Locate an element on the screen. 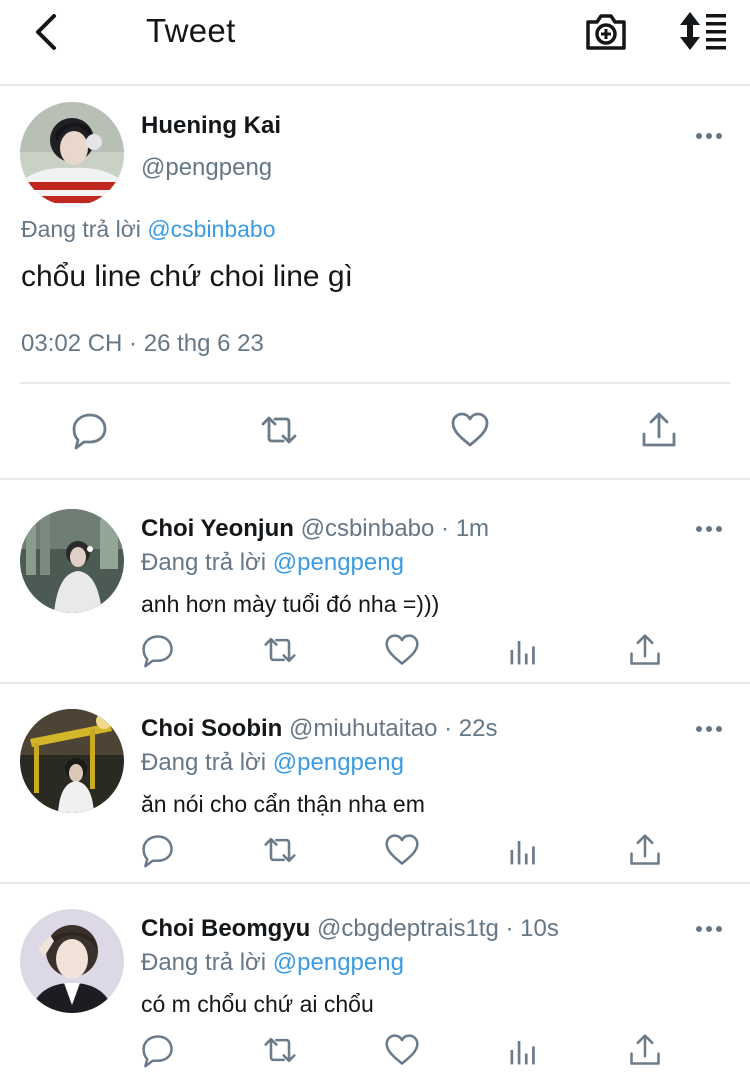 Image resolution: width=750 pixels, height=1089 pixels. reply-time: 1m is located at coordinates (472, 528).